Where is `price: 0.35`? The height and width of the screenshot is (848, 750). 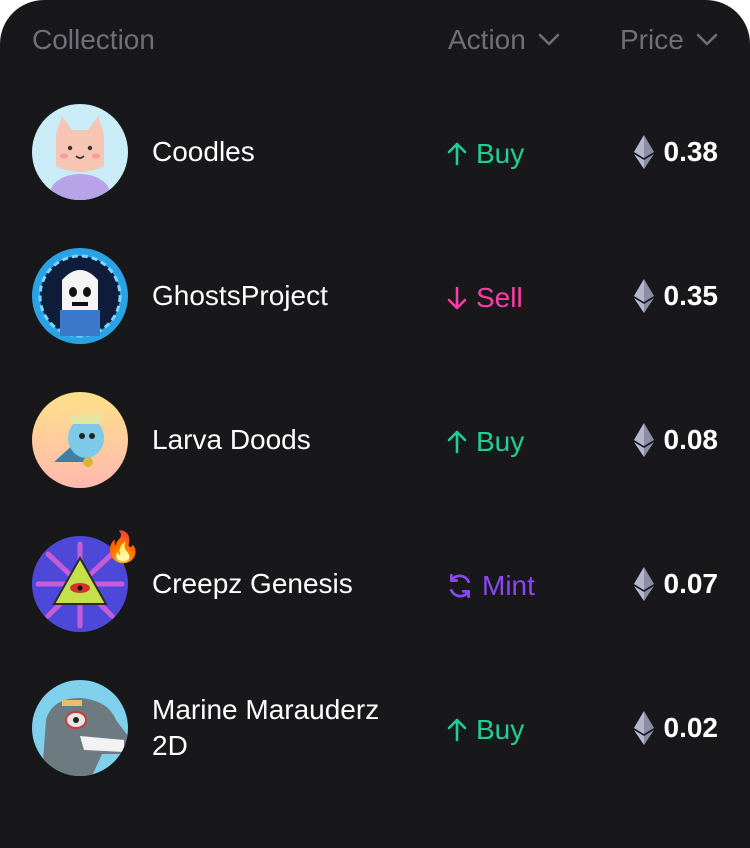
price: 0.35 is located at coordinates (676, 296).